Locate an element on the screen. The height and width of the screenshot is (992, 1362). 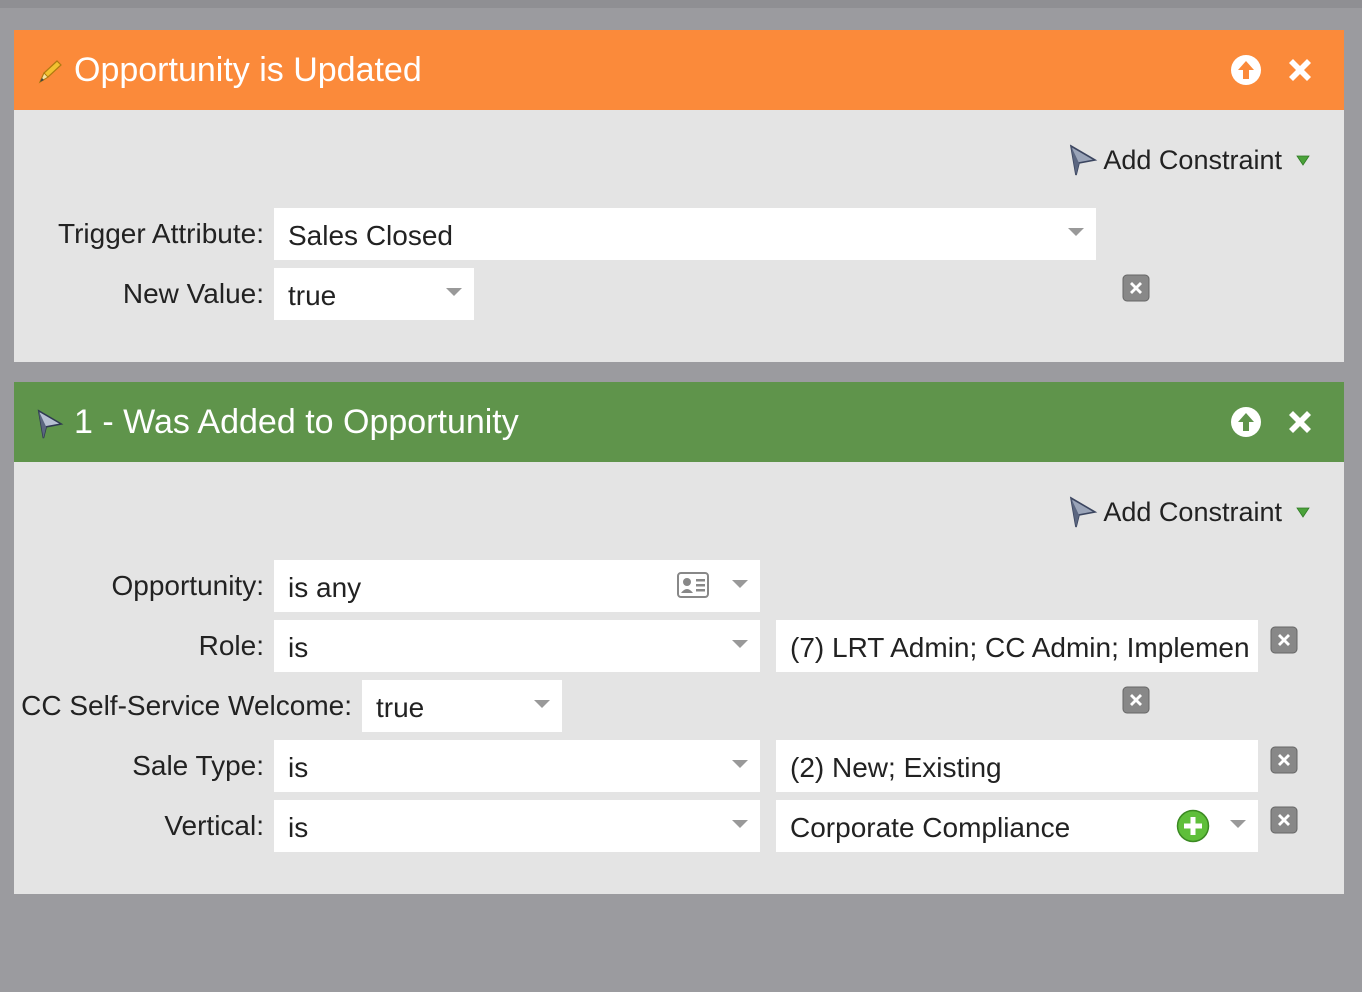
vertical-value-select: Corporate Compliance is located at coordinates (1017, 826).